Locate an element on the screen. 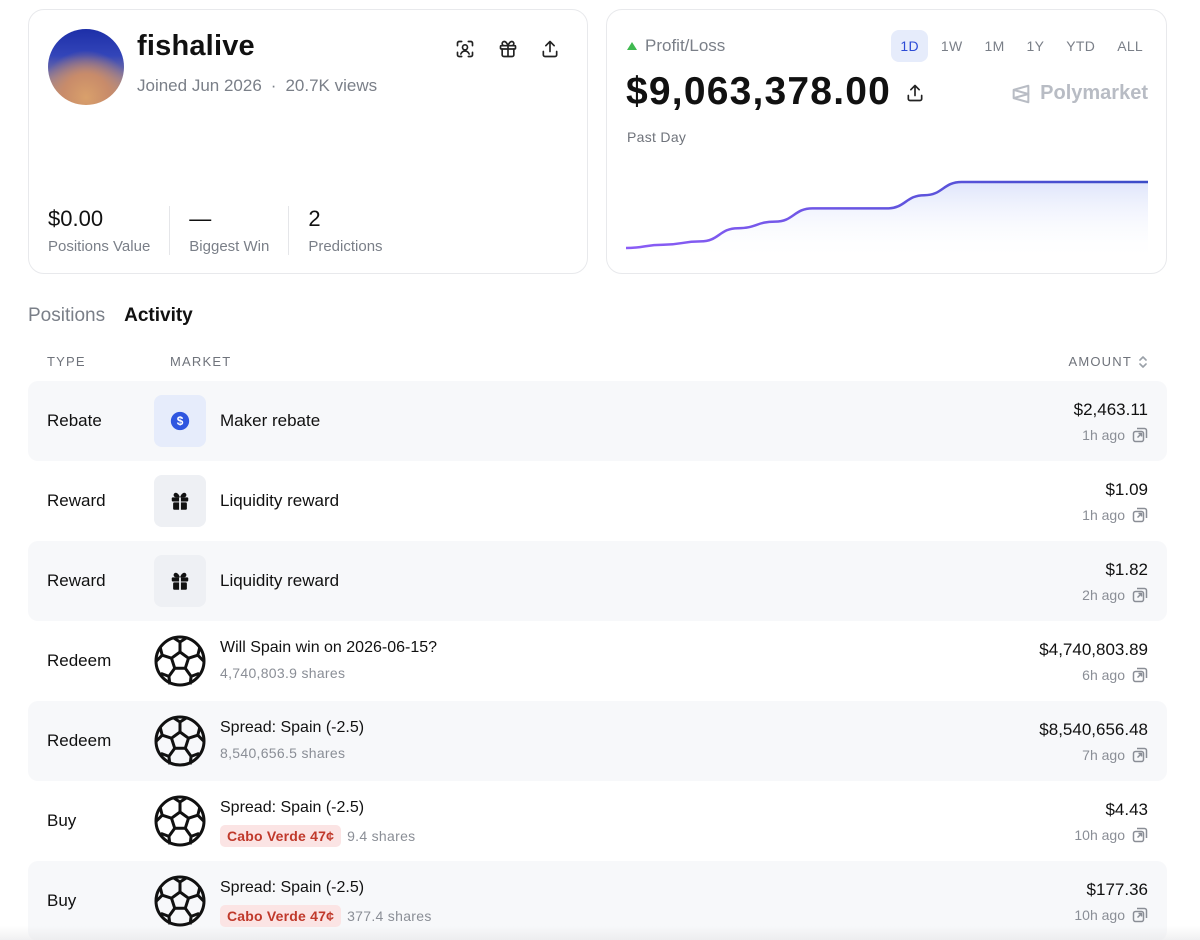 The height and width of the screenshot is (940, 1200). stat-label: Predictions is located at coordinates (345, 246).